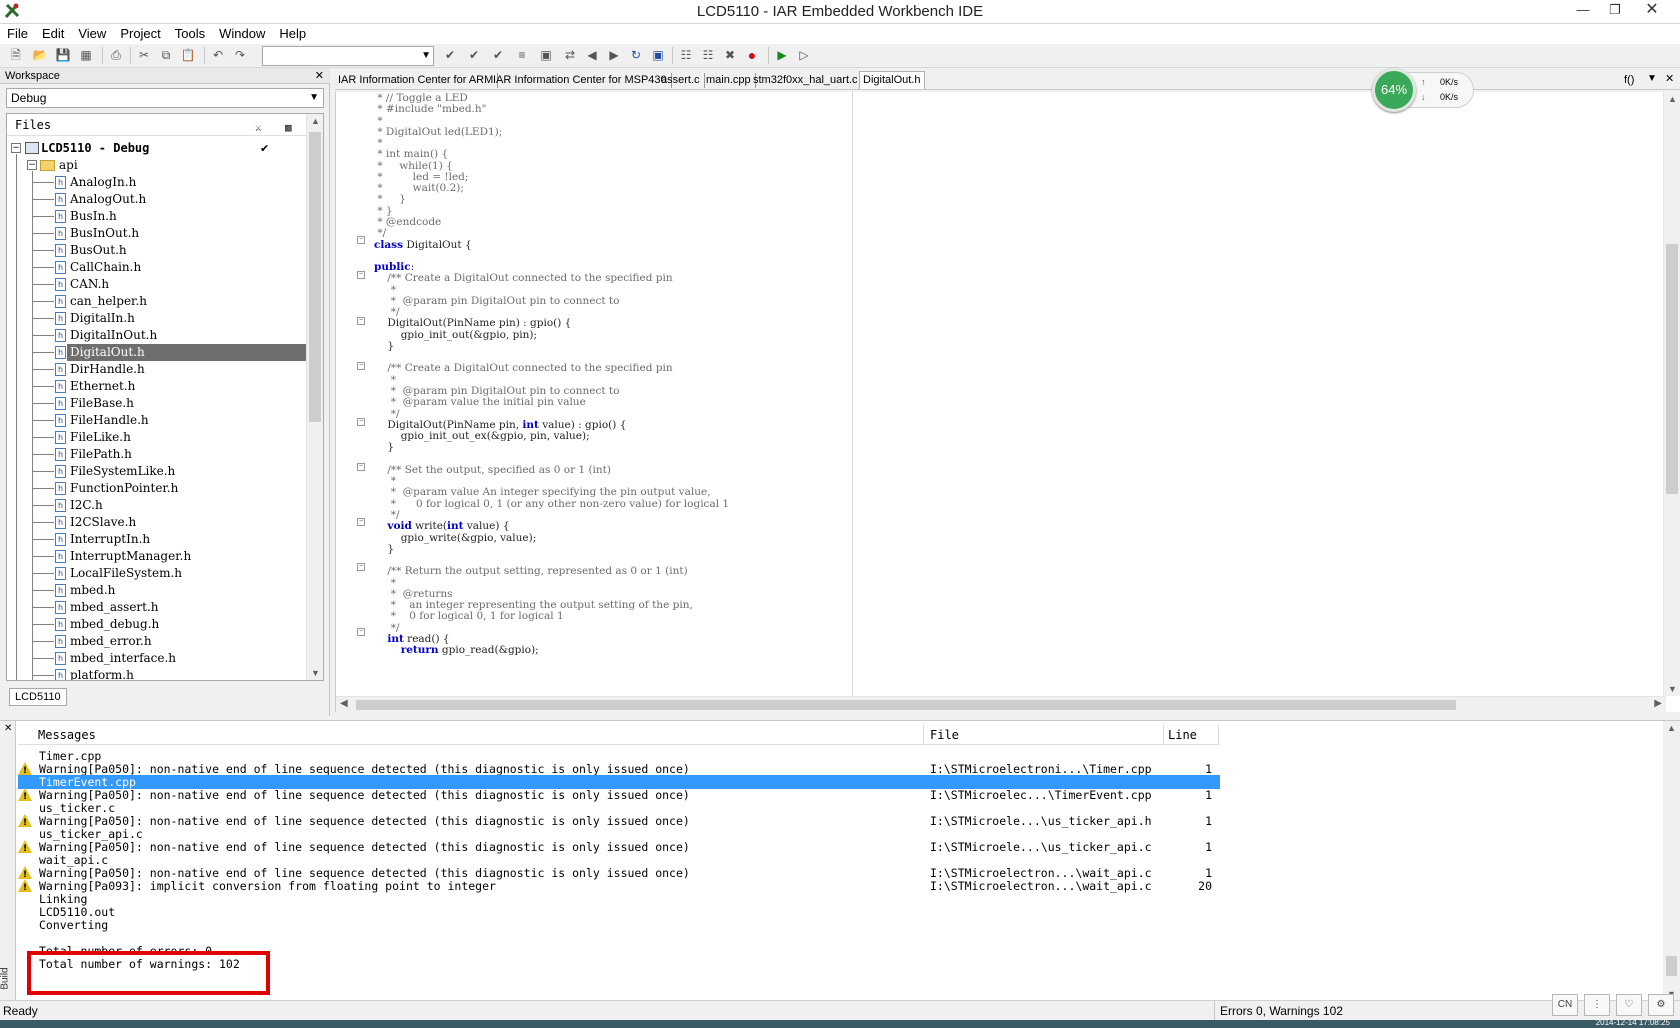  I want to click on message-row: LCD5110.out, so click(619, 912).